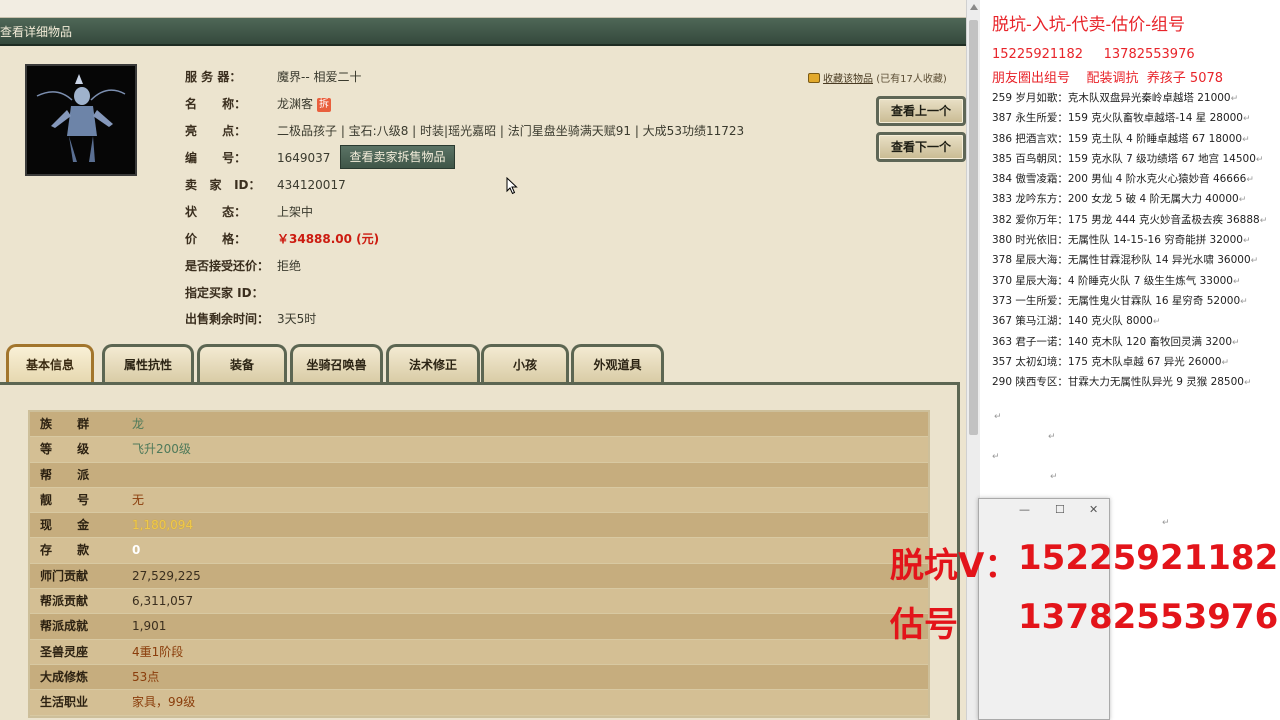  I want to click on tab-mounts-summons: 坐骑召唤兽, so click(336, 363).